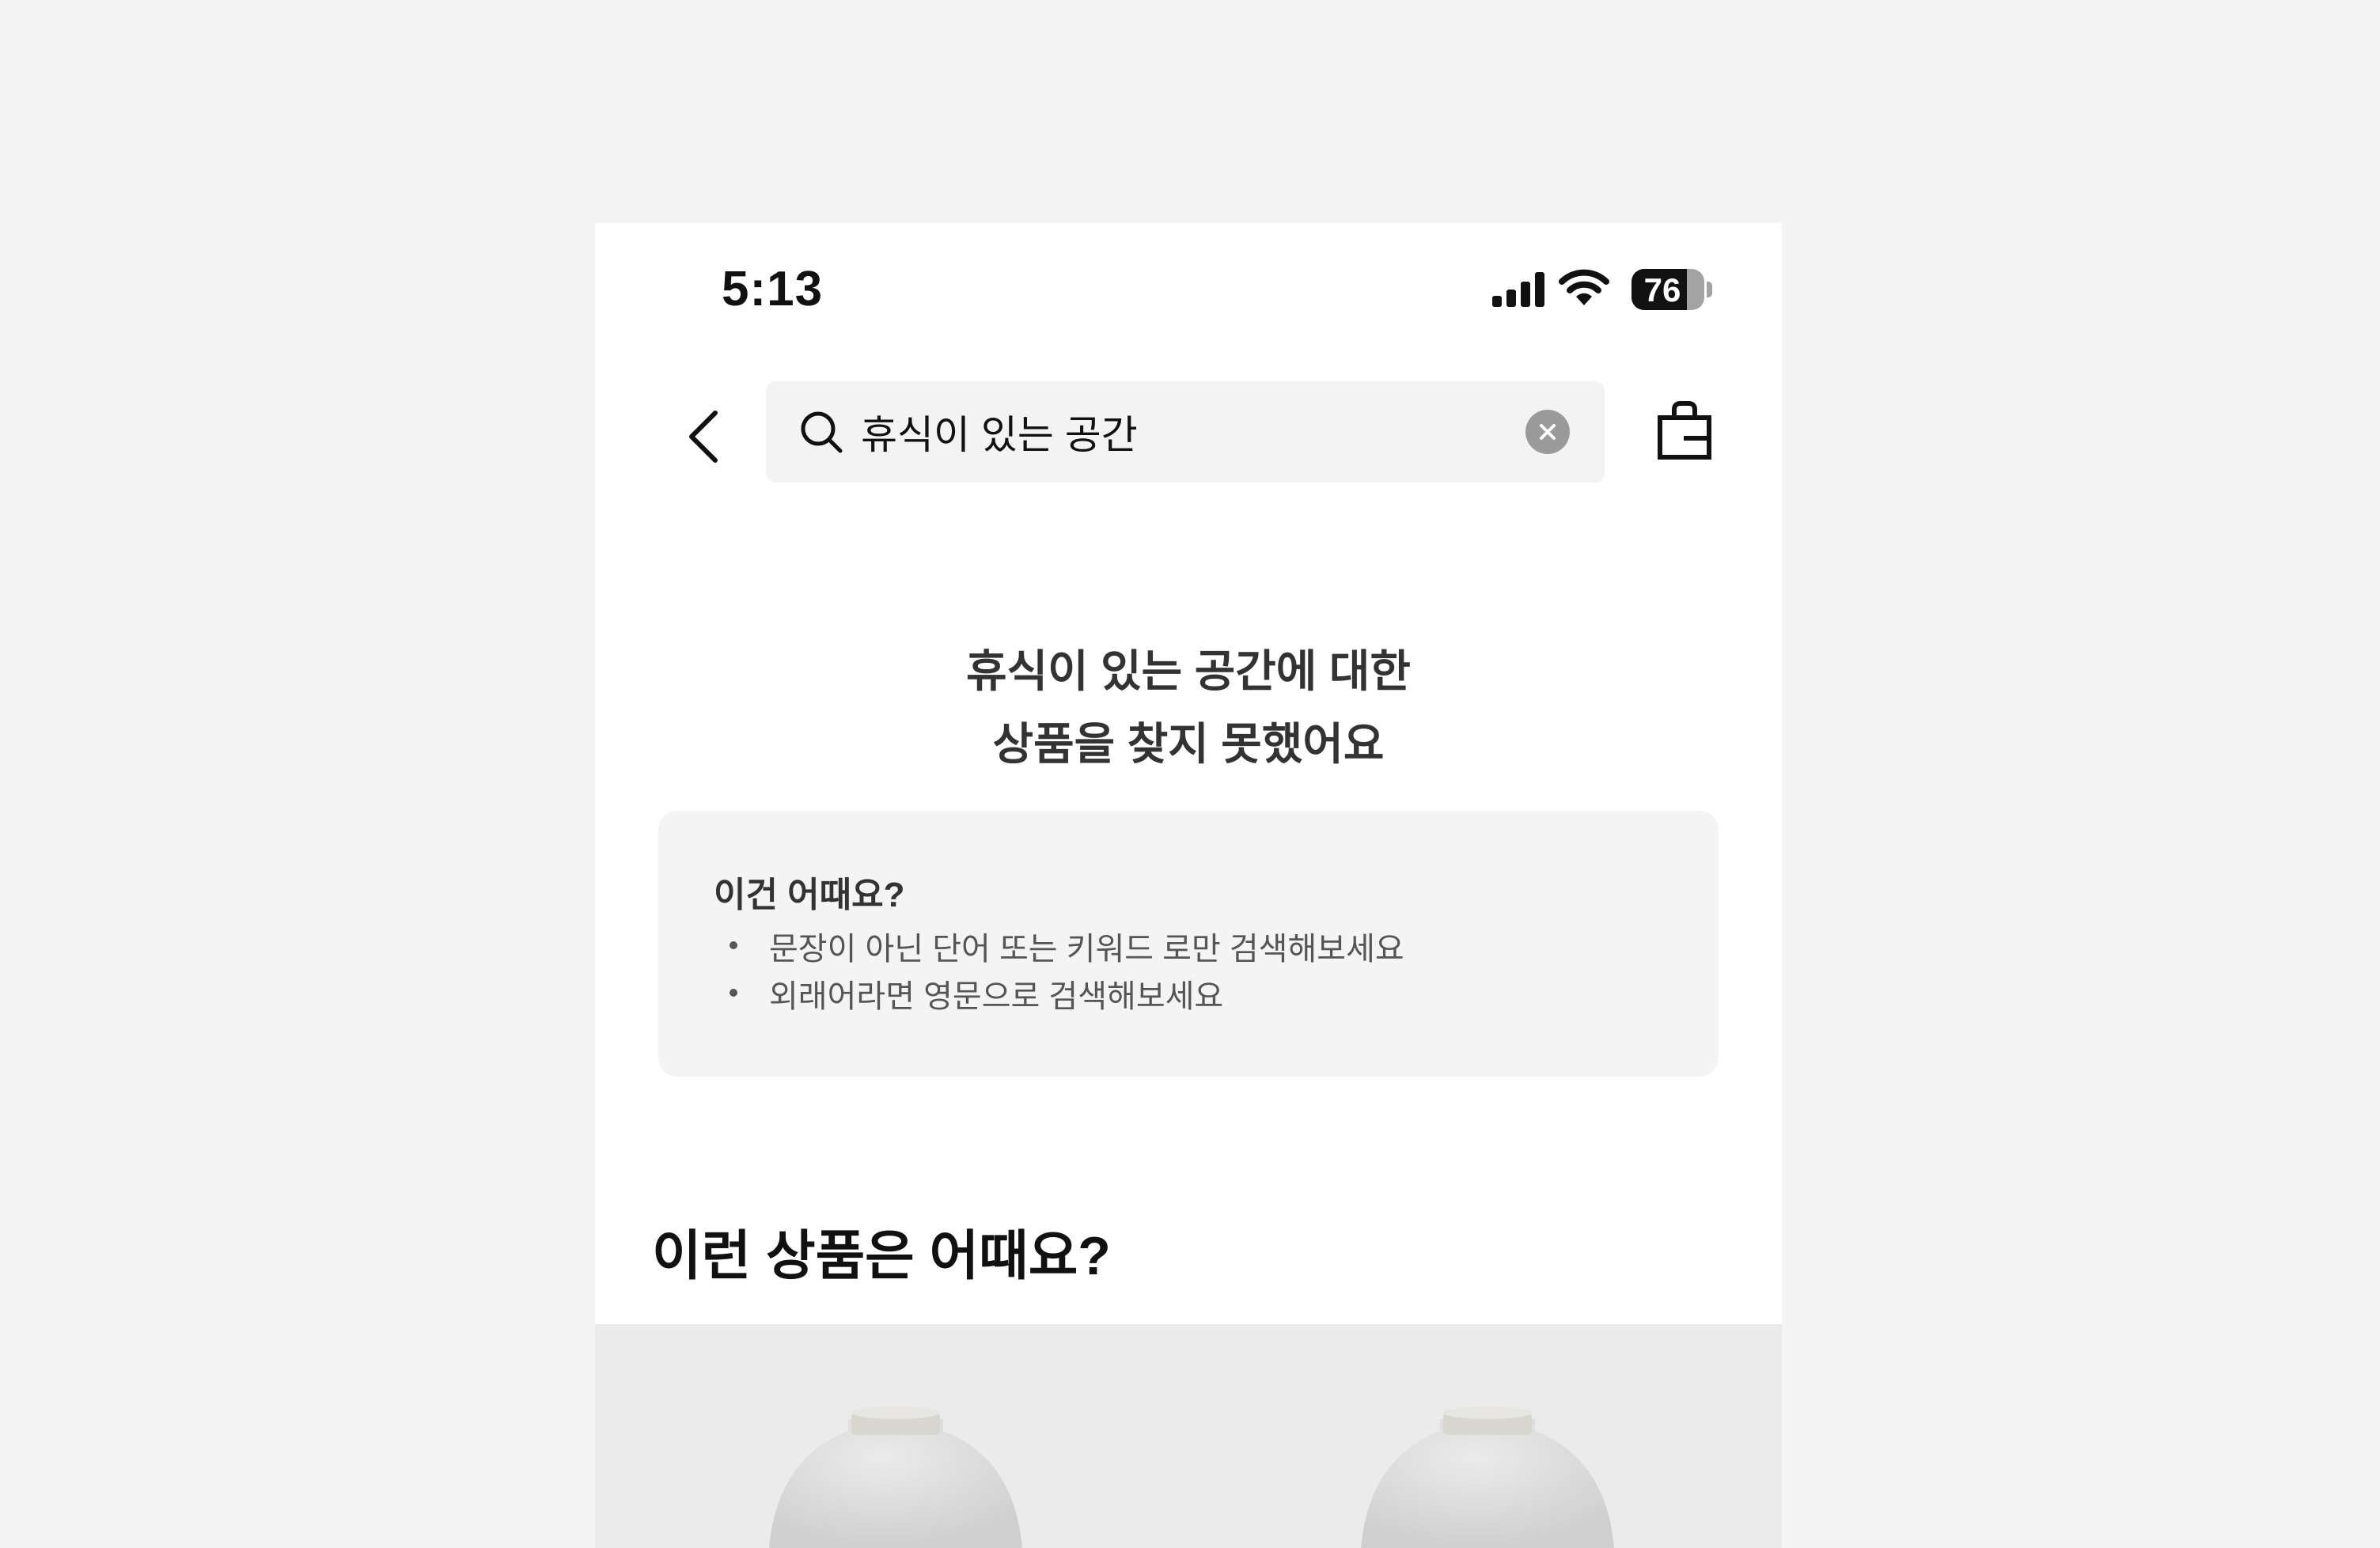 The image size is (2380, 1548). I want to click on search-input, so click(1185, 431).